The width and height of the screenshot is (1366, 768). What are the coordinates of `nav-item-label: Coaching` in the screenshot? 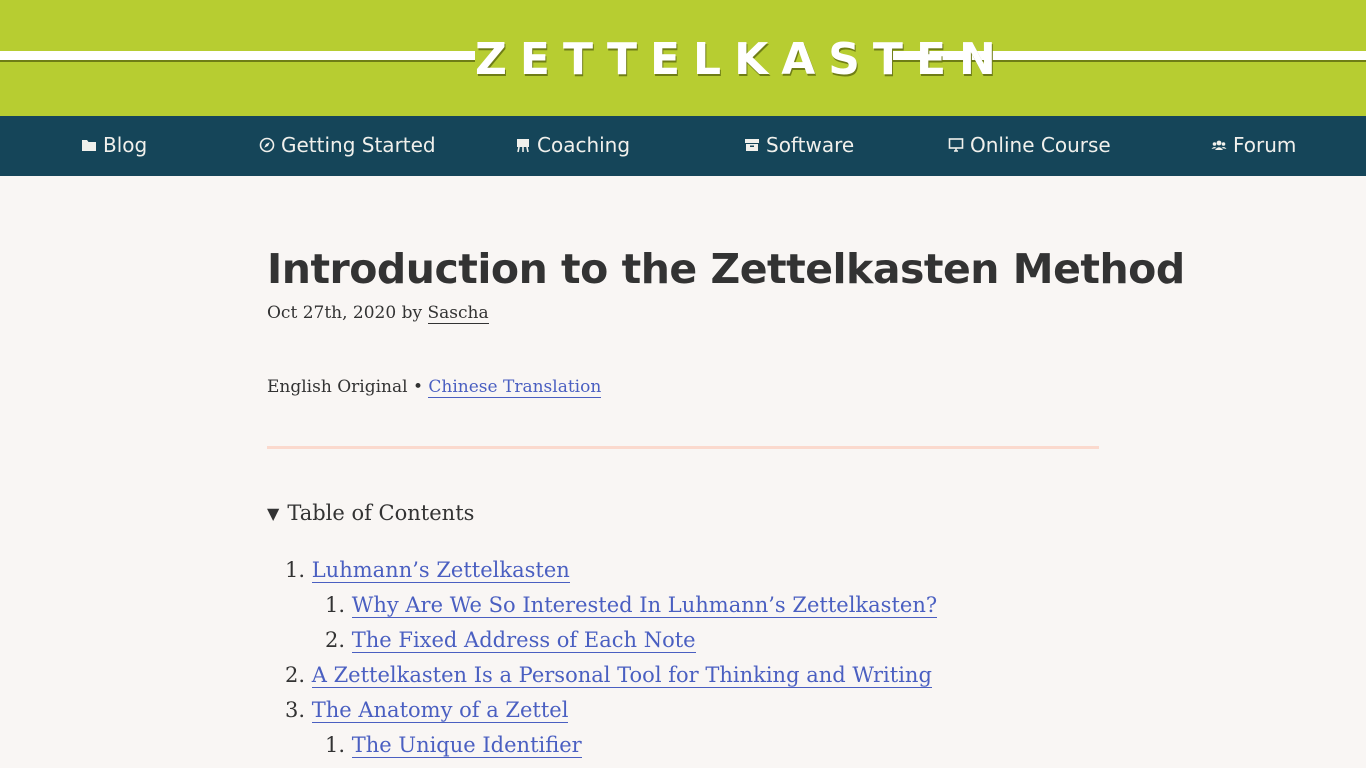 It's located at (584, 145).